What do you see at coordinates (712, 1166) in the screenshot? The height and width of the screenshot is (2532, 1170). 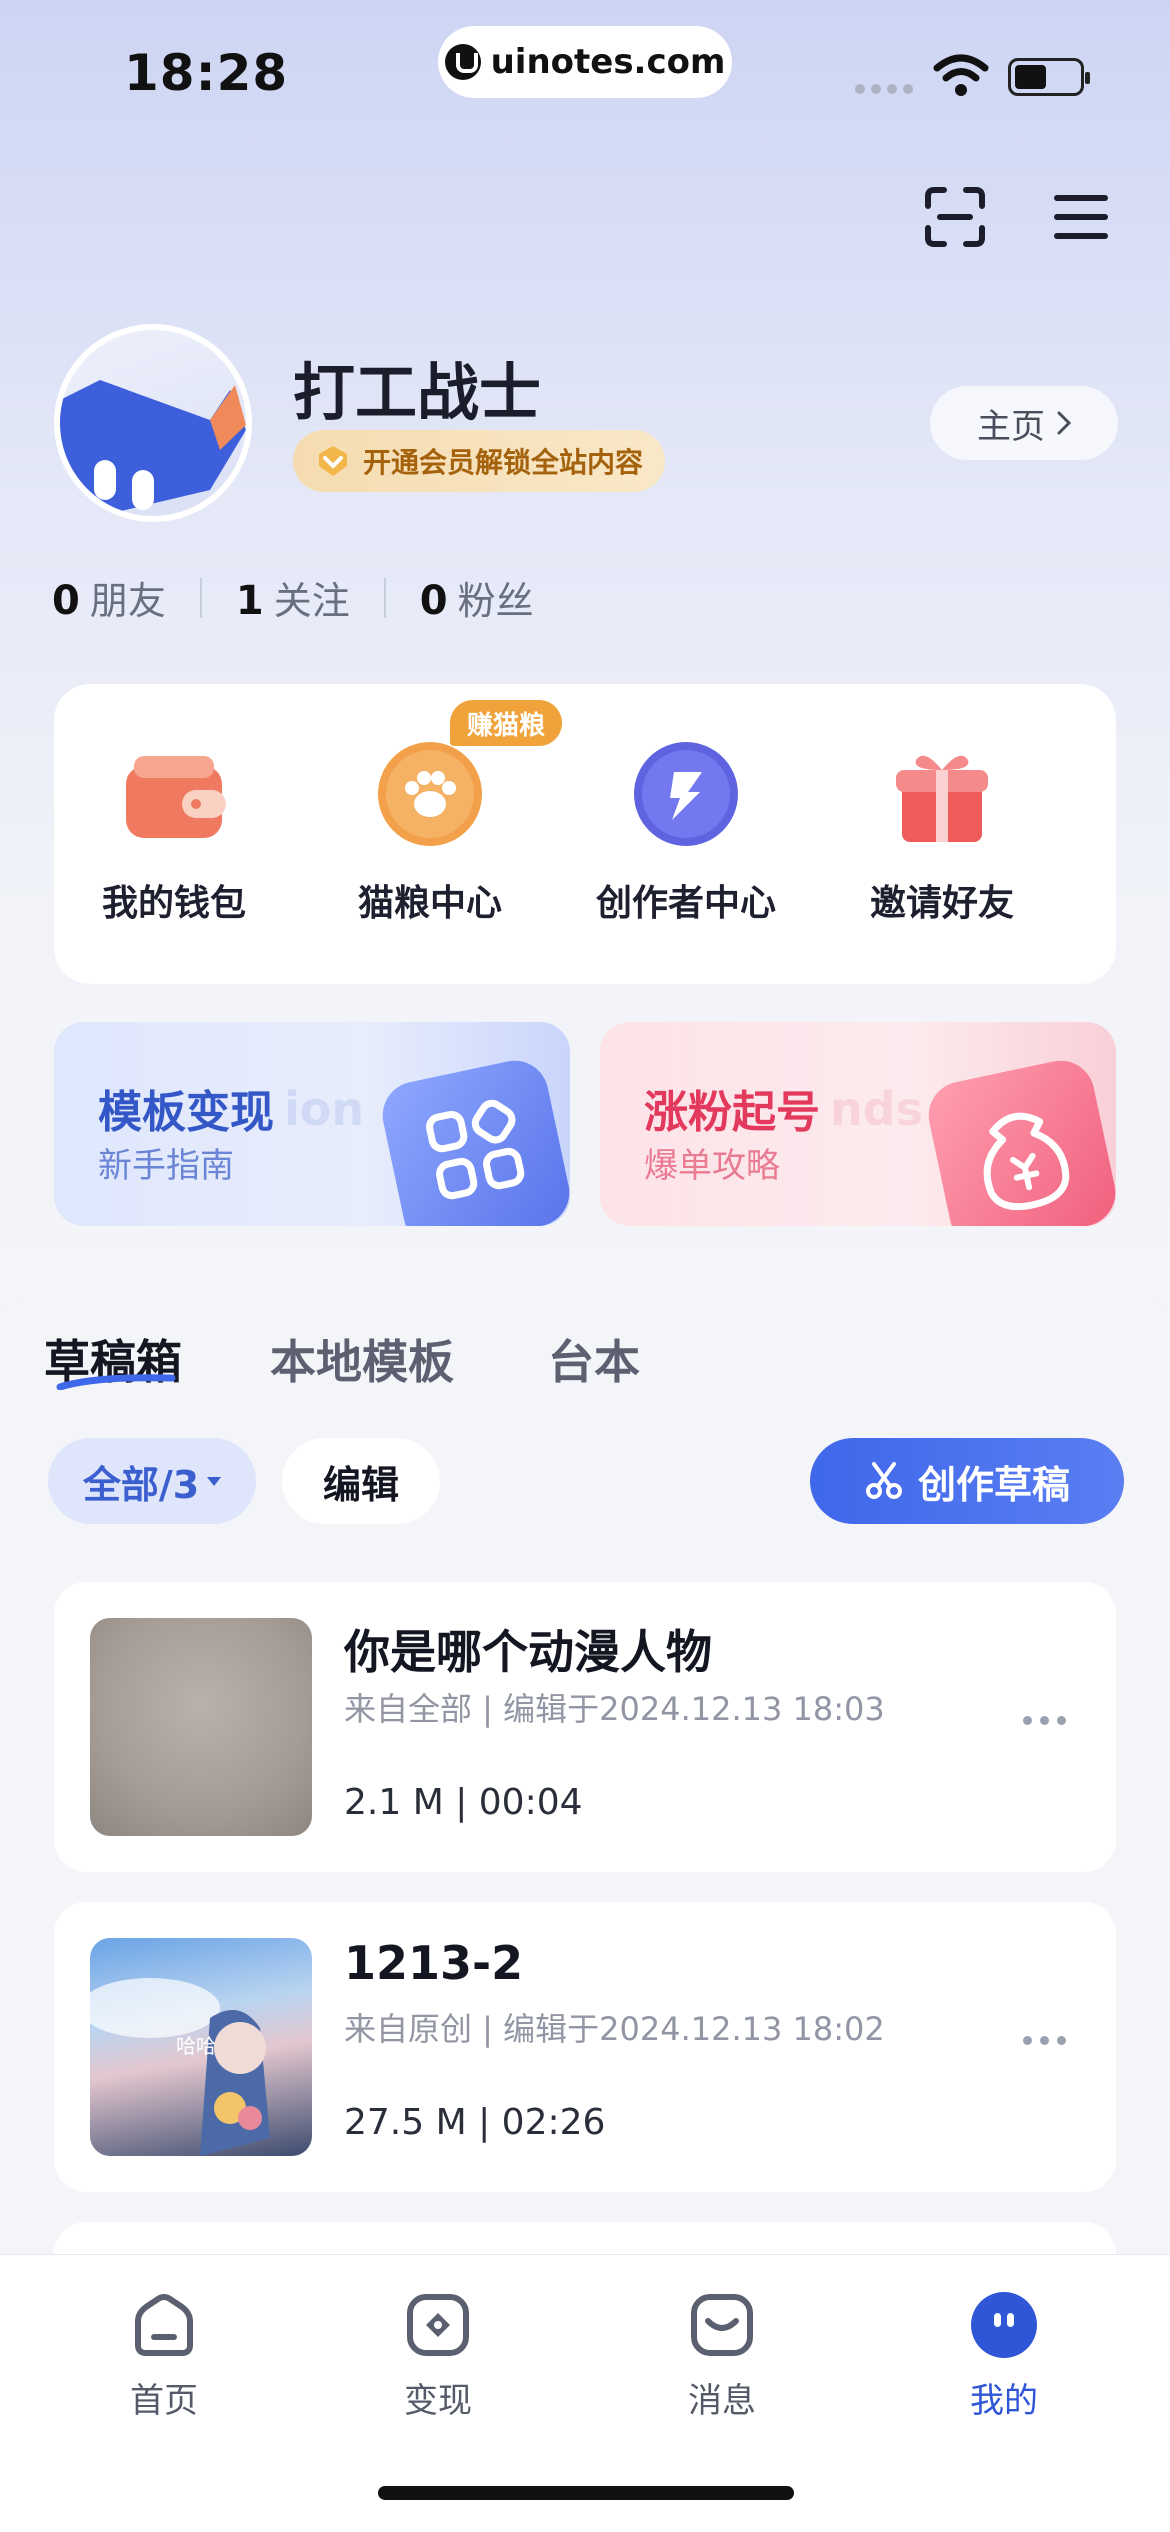 I see `banner-subtitle: 爆单攻略` at bounding box center [712, 1166].